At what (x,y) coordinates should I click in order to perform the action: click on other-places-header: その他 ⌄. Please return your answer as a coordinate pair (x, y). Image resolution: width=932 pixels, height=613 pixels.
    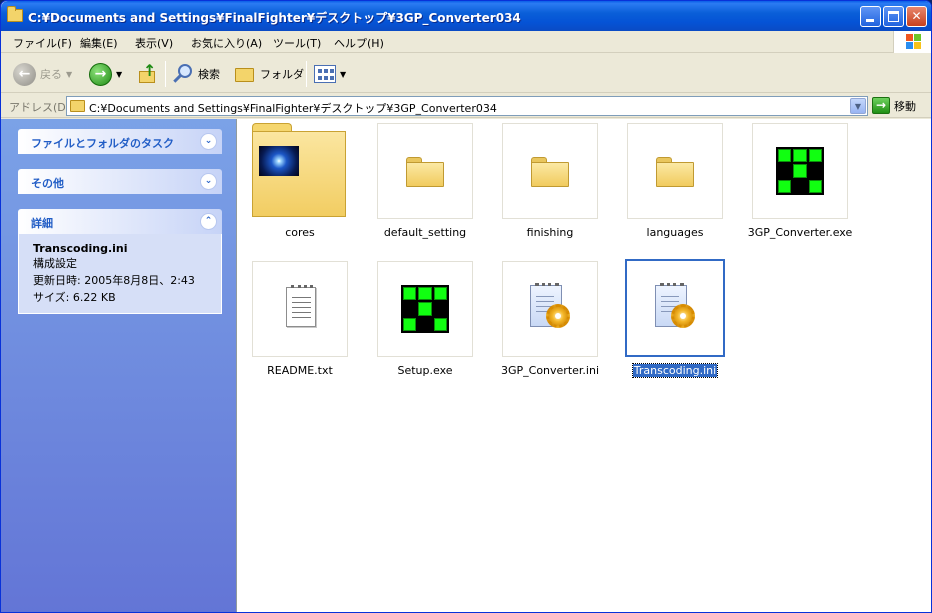
    Looking at the image, I should click on (120, 181).